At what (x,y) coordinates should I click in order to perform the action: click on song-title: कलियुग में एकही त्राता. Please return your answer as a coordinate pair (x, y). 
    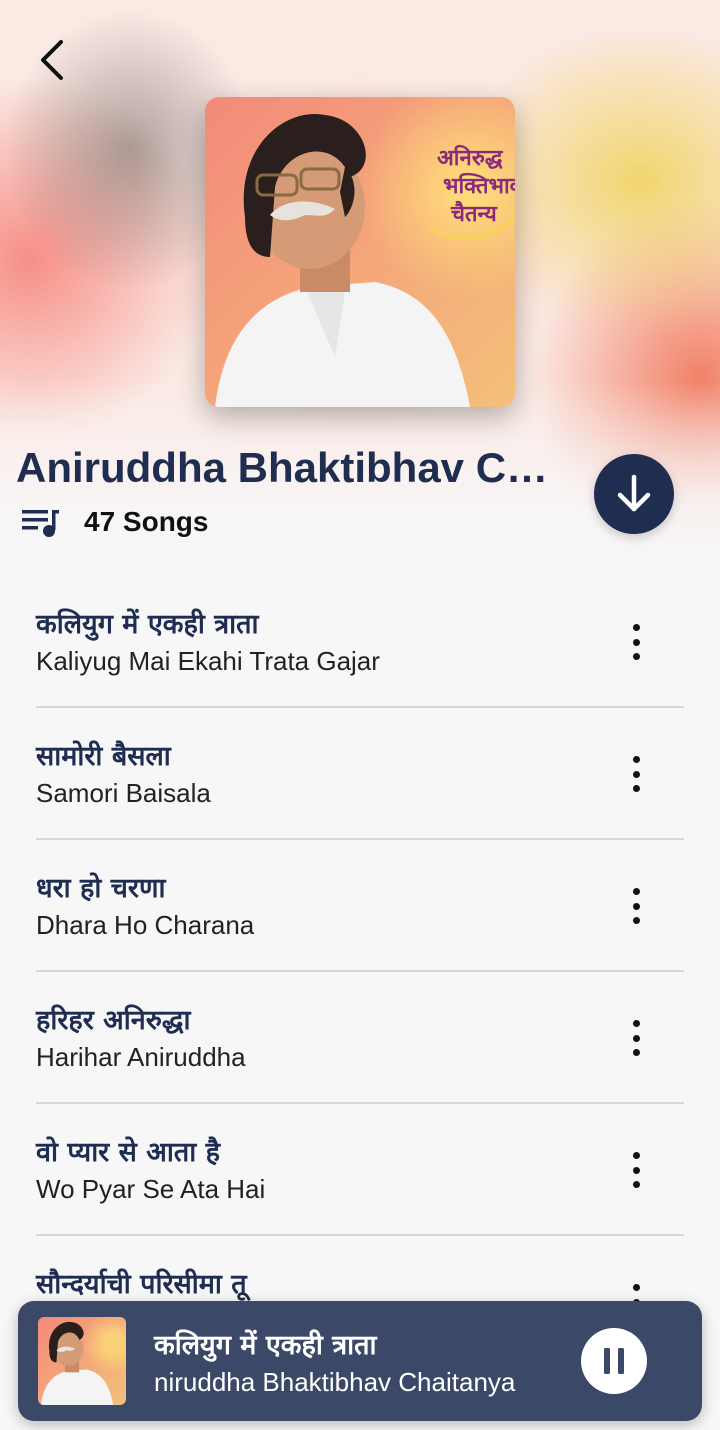
    Looking at the image, I should click on (147, 624).